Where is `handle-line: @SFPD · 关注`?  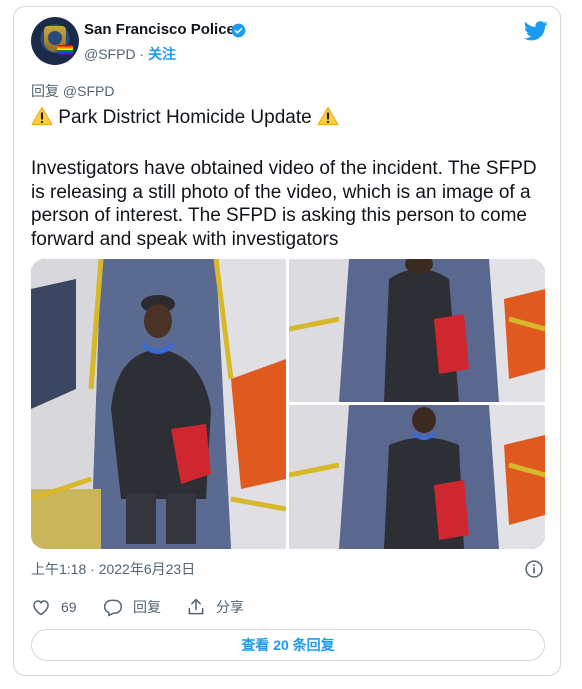 handle-line: @SFPD · 关注 is located at coordinates (130, 54).